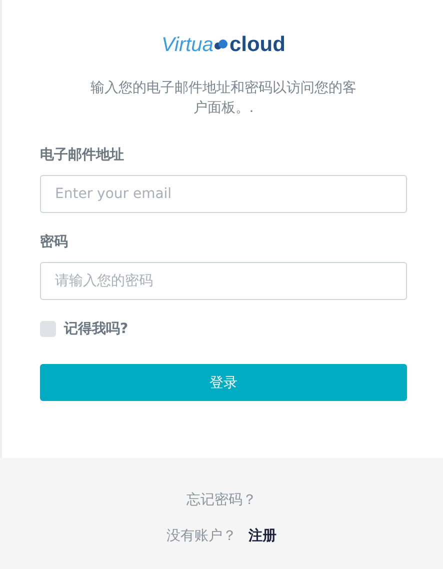 This screenshot has height=569, width=443. What do you see at coordinates (257, 45) in the screenshot?
I see `logo-text: cloud` at bounding box center [257, 45].